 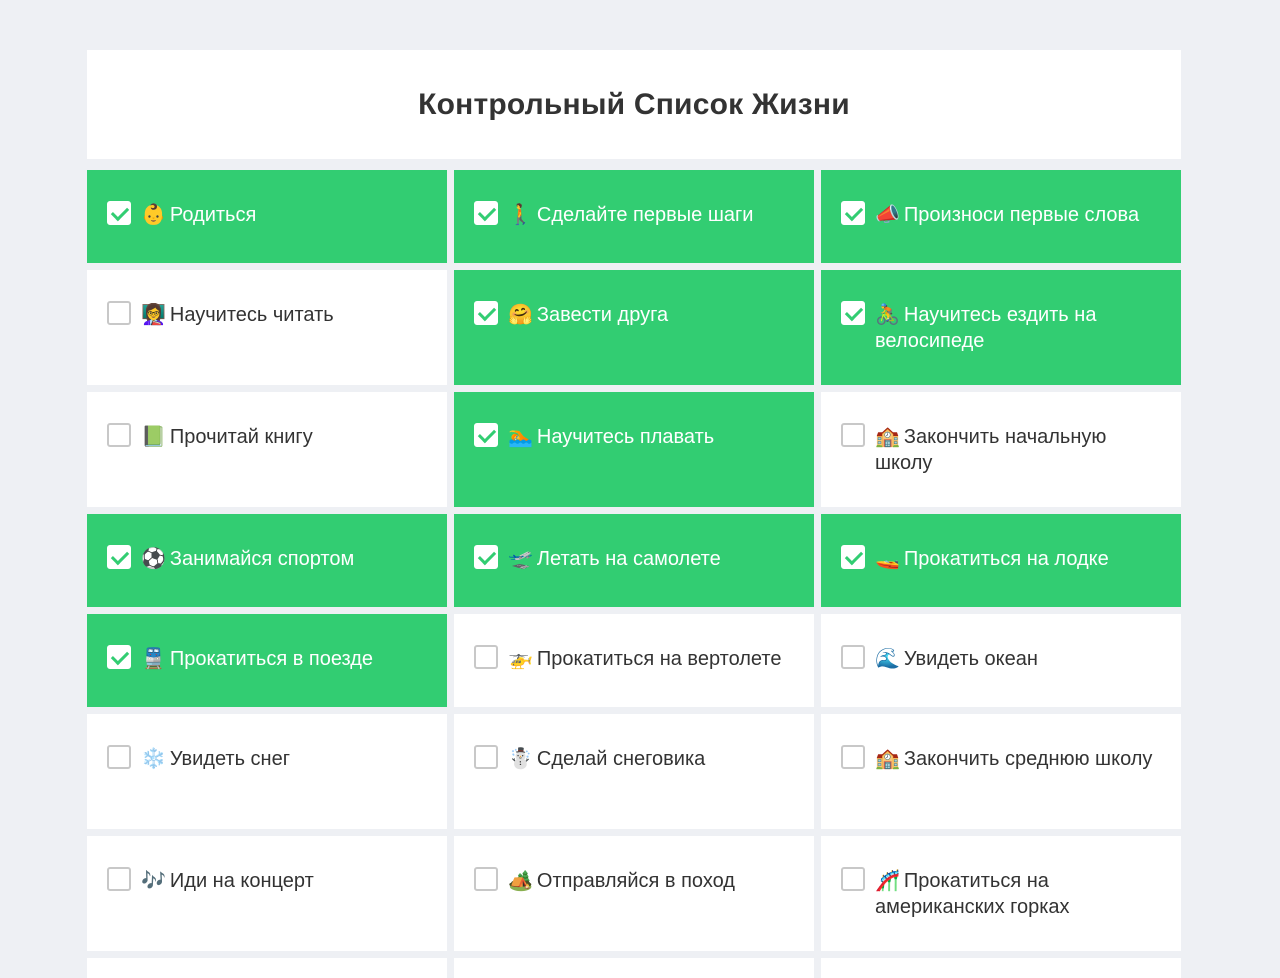 I want to click on swimmer-icon: 🏊, so click(x=520, y=436).